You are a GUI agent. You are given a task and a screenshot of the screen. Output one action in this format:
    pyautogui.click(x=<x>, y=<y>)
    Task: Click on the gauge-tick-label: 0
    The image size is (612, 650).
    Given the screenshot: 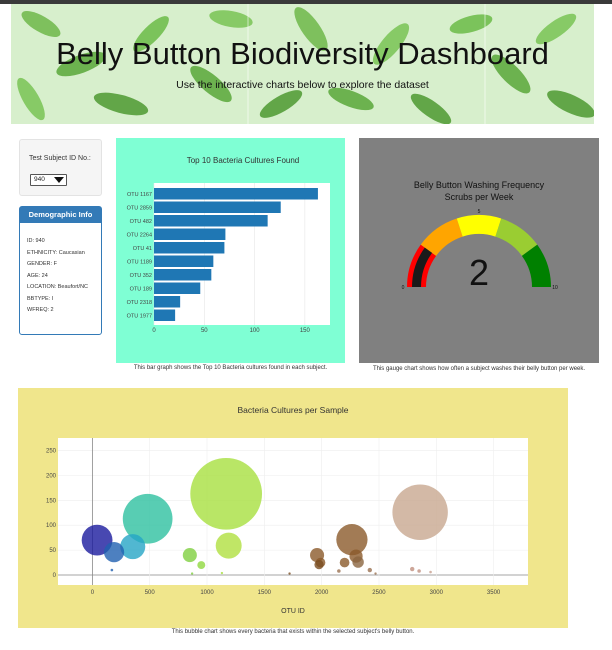 What is the action you would take?
    pyautogui.click(x=403, y=288)
    